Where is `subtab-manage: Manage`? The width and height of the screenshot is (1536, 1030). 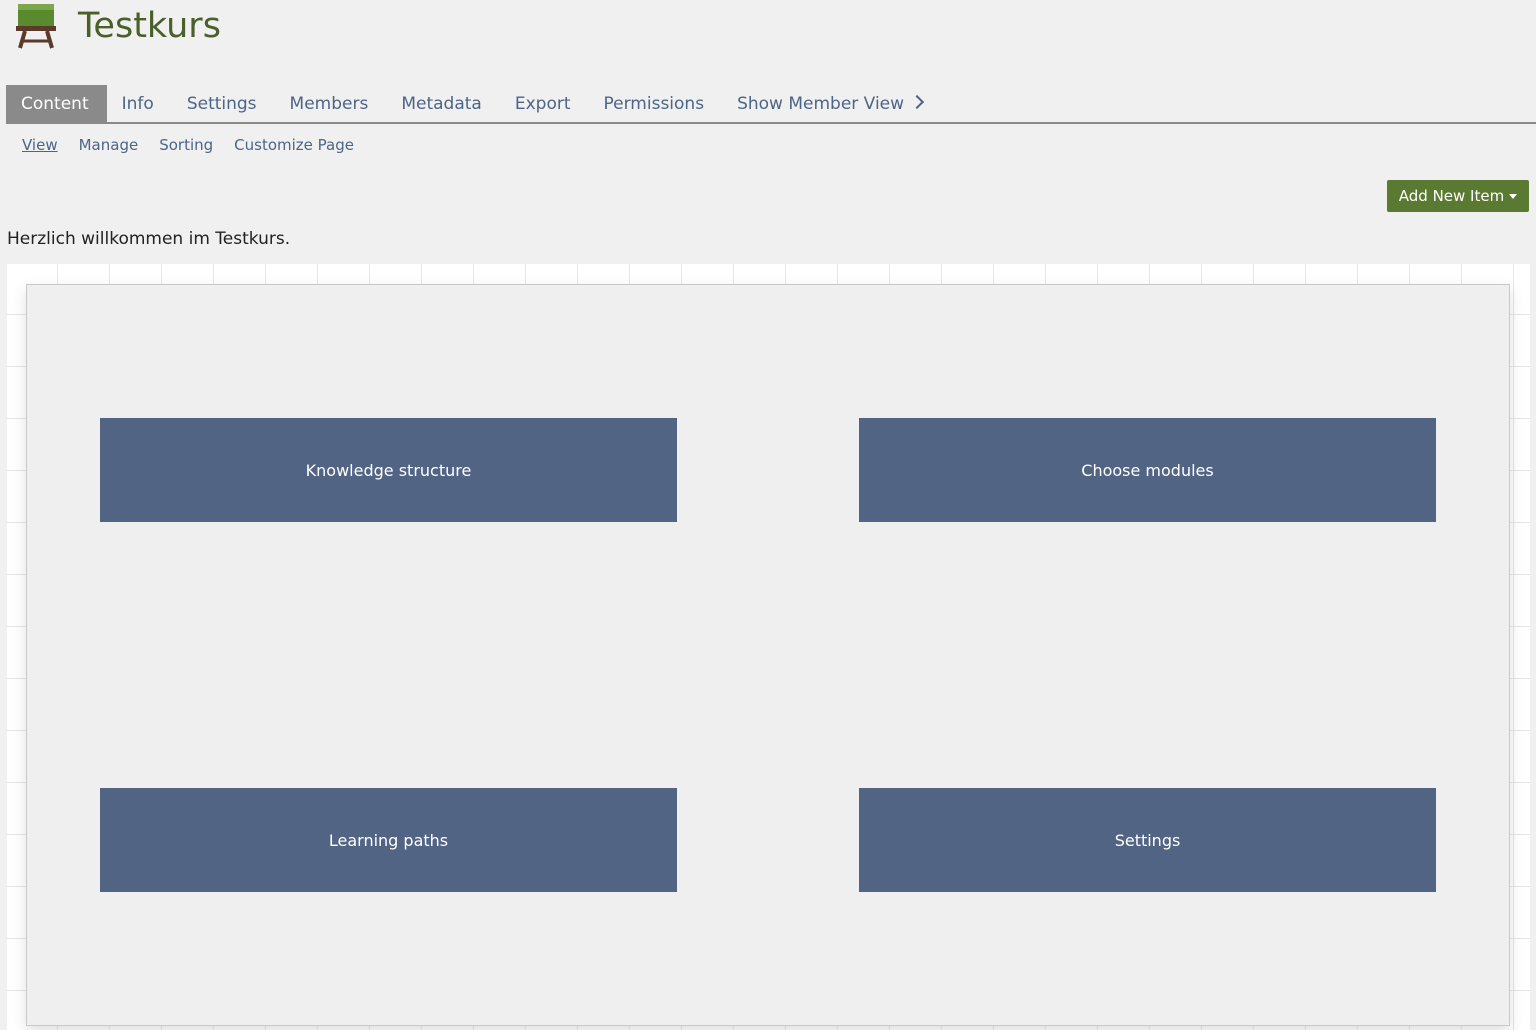 subtab-manage: Manage is located at coordinates (109, 145).